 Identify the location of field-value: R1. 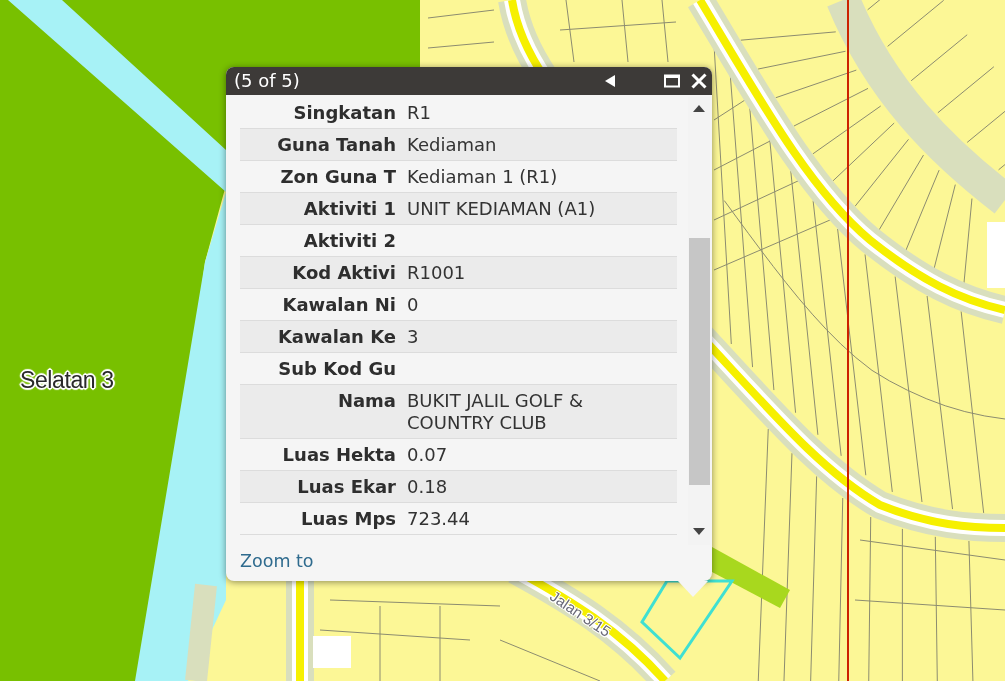
(419, 113).